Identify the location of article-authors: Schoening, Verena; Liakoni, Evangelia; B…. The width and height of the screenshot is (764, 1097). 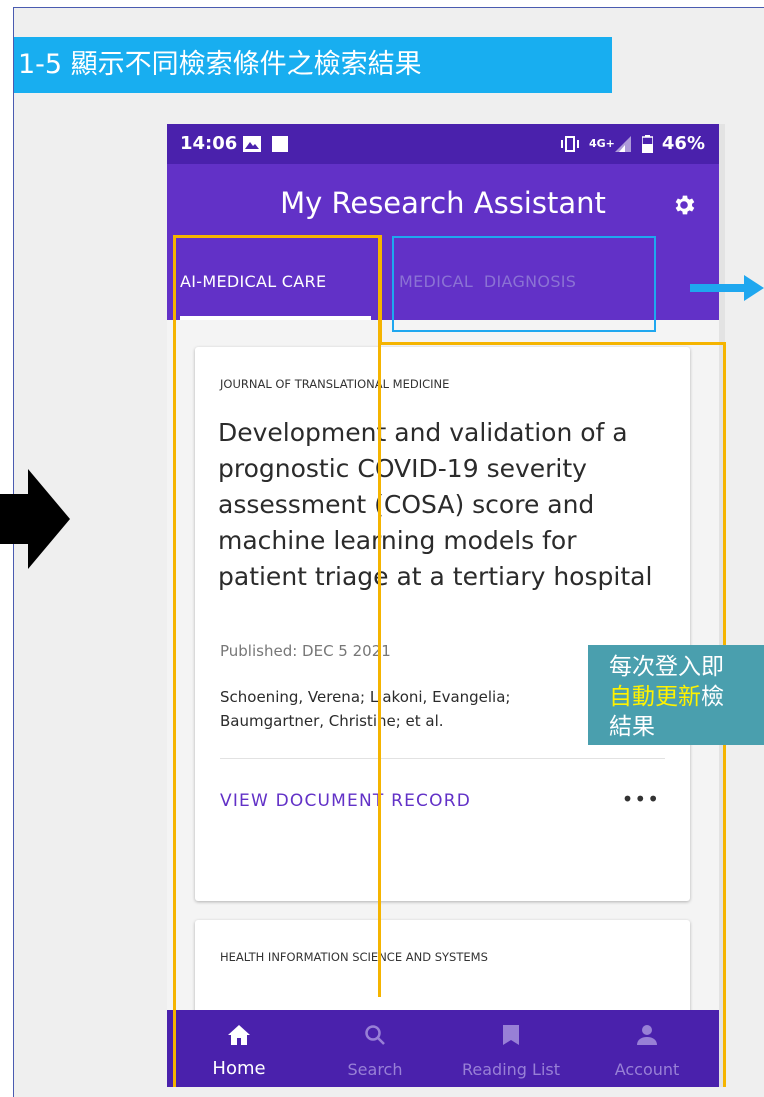
(365, 709).